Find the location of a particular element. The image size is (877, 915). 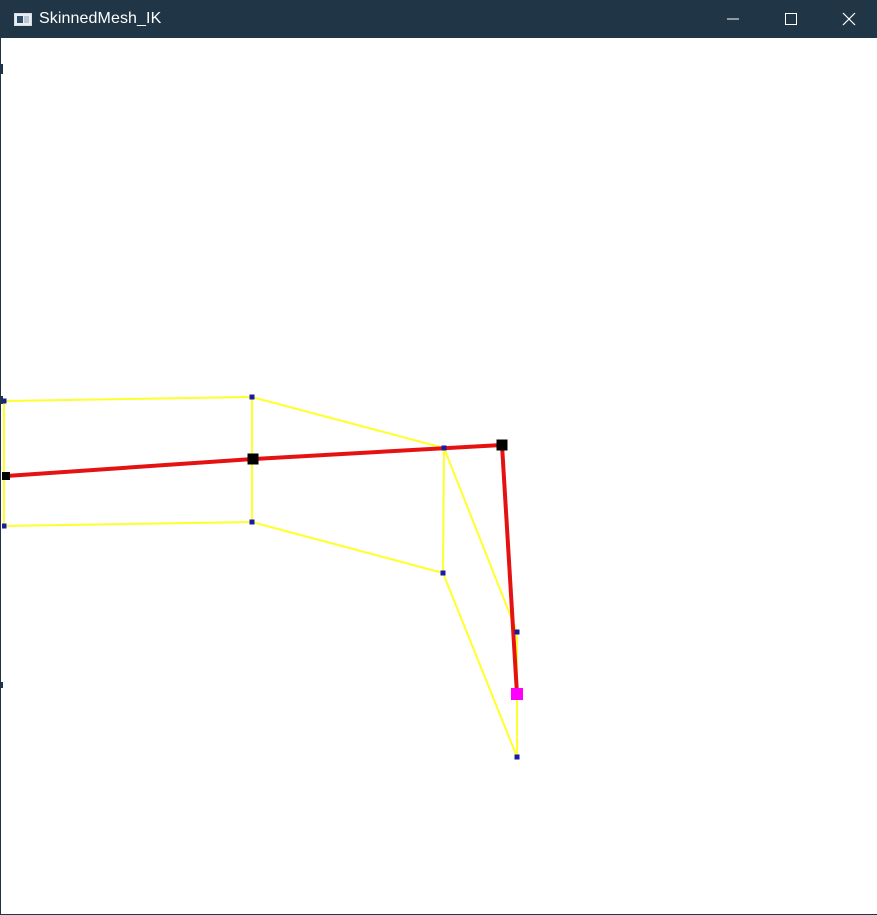

app-window-icon is located at coordinates (23, 19).